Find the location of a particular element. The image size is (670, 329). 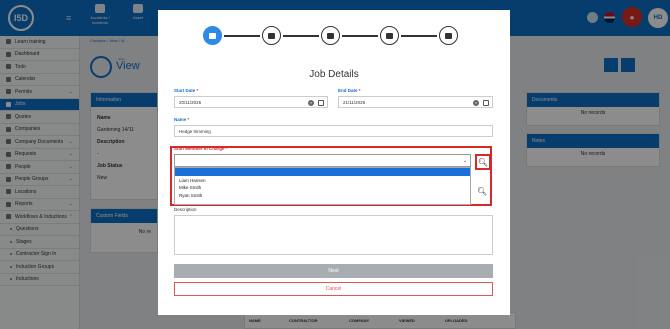

step-location is located at coordinates (330, 35).